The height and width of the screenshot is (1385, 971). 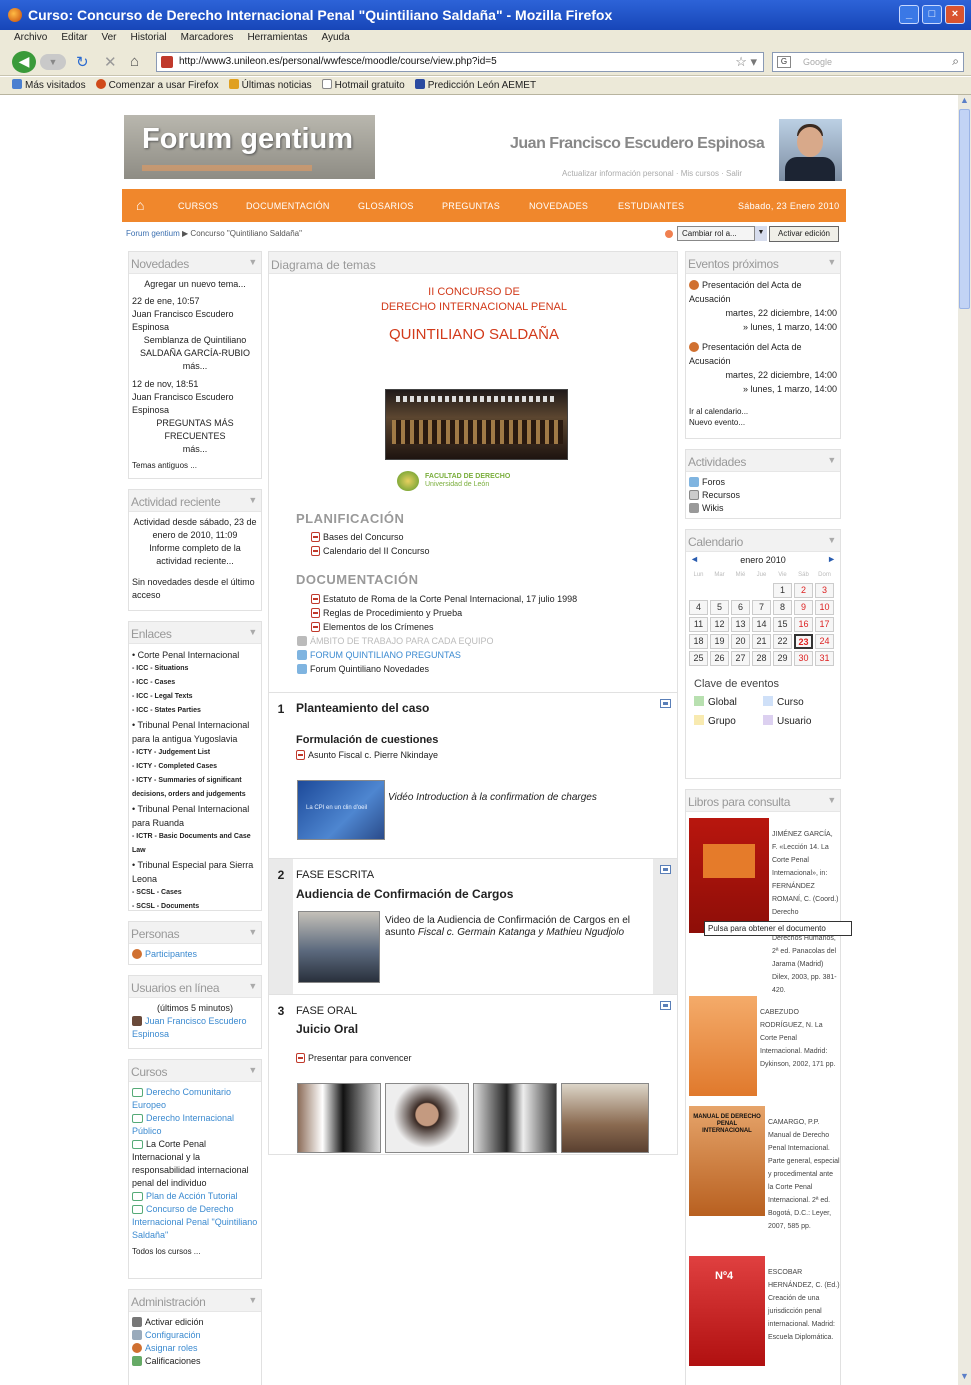 I want to click on menu-herramientas: Herramientas, so click(x=277, y=40).